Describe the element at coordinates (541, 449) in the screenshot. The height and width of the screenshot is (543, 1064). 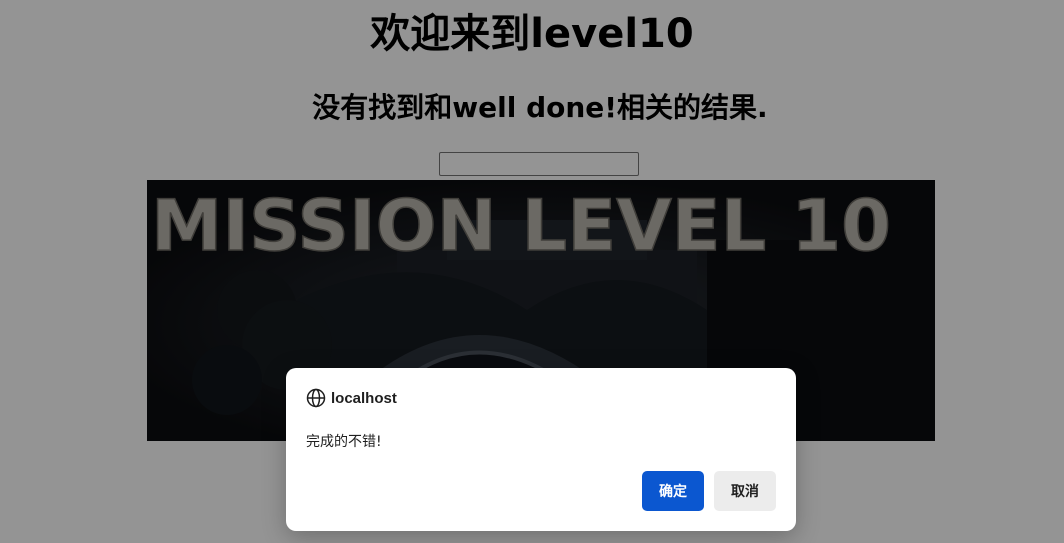
I see `alert-dialog: localhost 完成的不错! 确定 取消` at that location.